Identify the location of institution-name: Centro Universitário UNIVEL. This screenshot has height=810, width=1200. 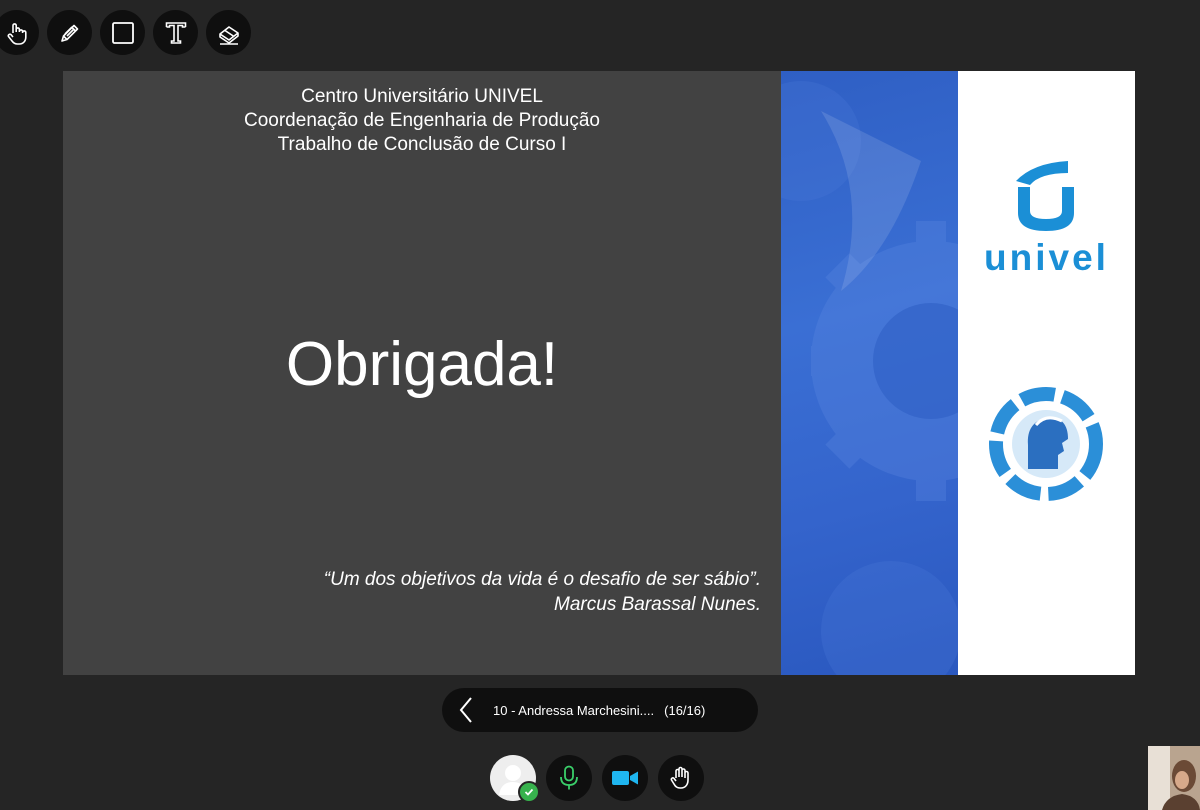
(422, 96).